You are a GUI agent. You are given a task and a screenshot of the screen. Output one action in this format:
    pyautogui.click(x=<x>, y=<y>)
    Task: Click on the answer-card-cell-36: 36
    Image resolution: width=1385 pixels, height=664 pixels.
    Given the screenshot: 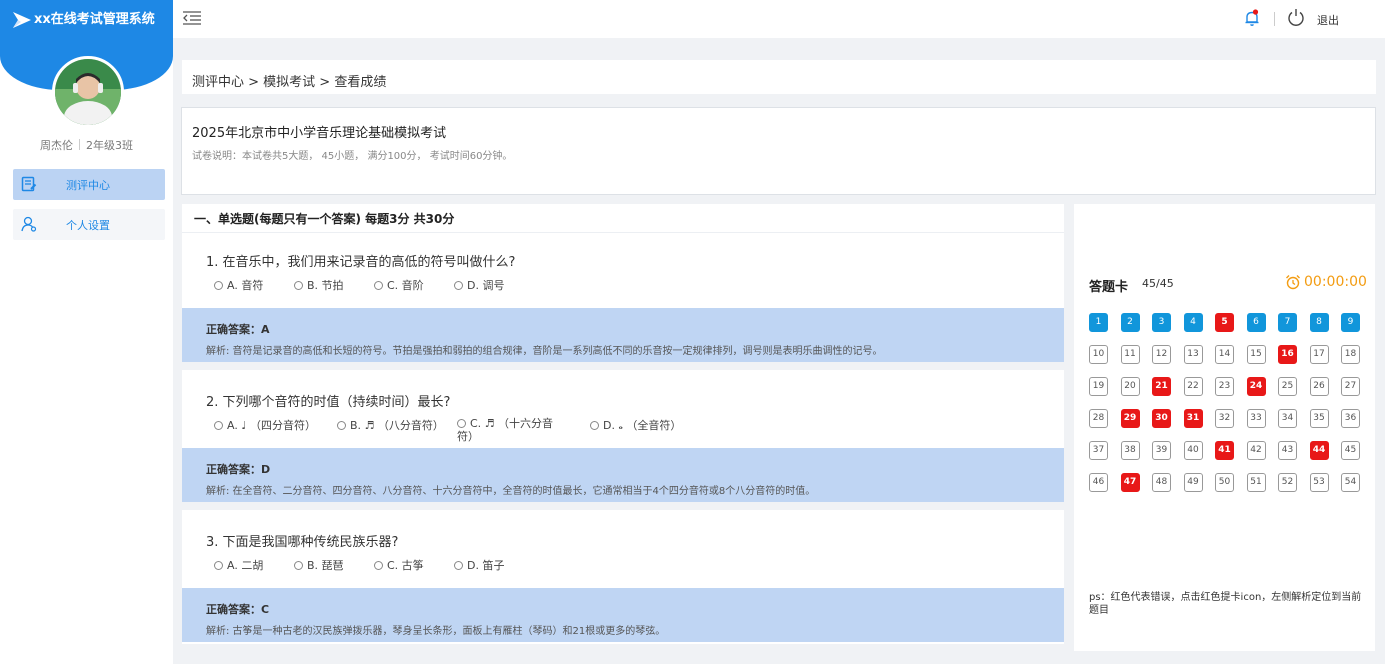 What is the action you would take?
    pyautogui.click(x=1350, y=418)
    